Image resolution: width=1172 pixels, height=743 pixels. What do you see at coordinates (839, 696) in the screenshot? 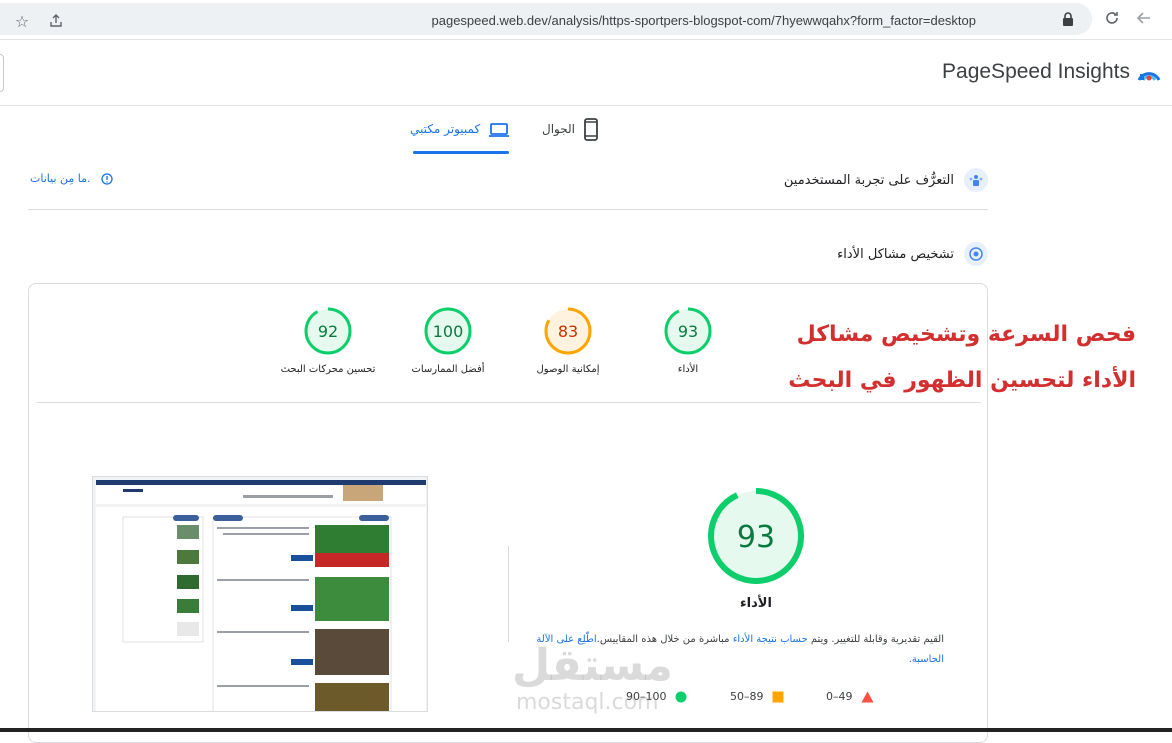
I see `legend-fail-range: 0–49` at bounding box center [839, 696].